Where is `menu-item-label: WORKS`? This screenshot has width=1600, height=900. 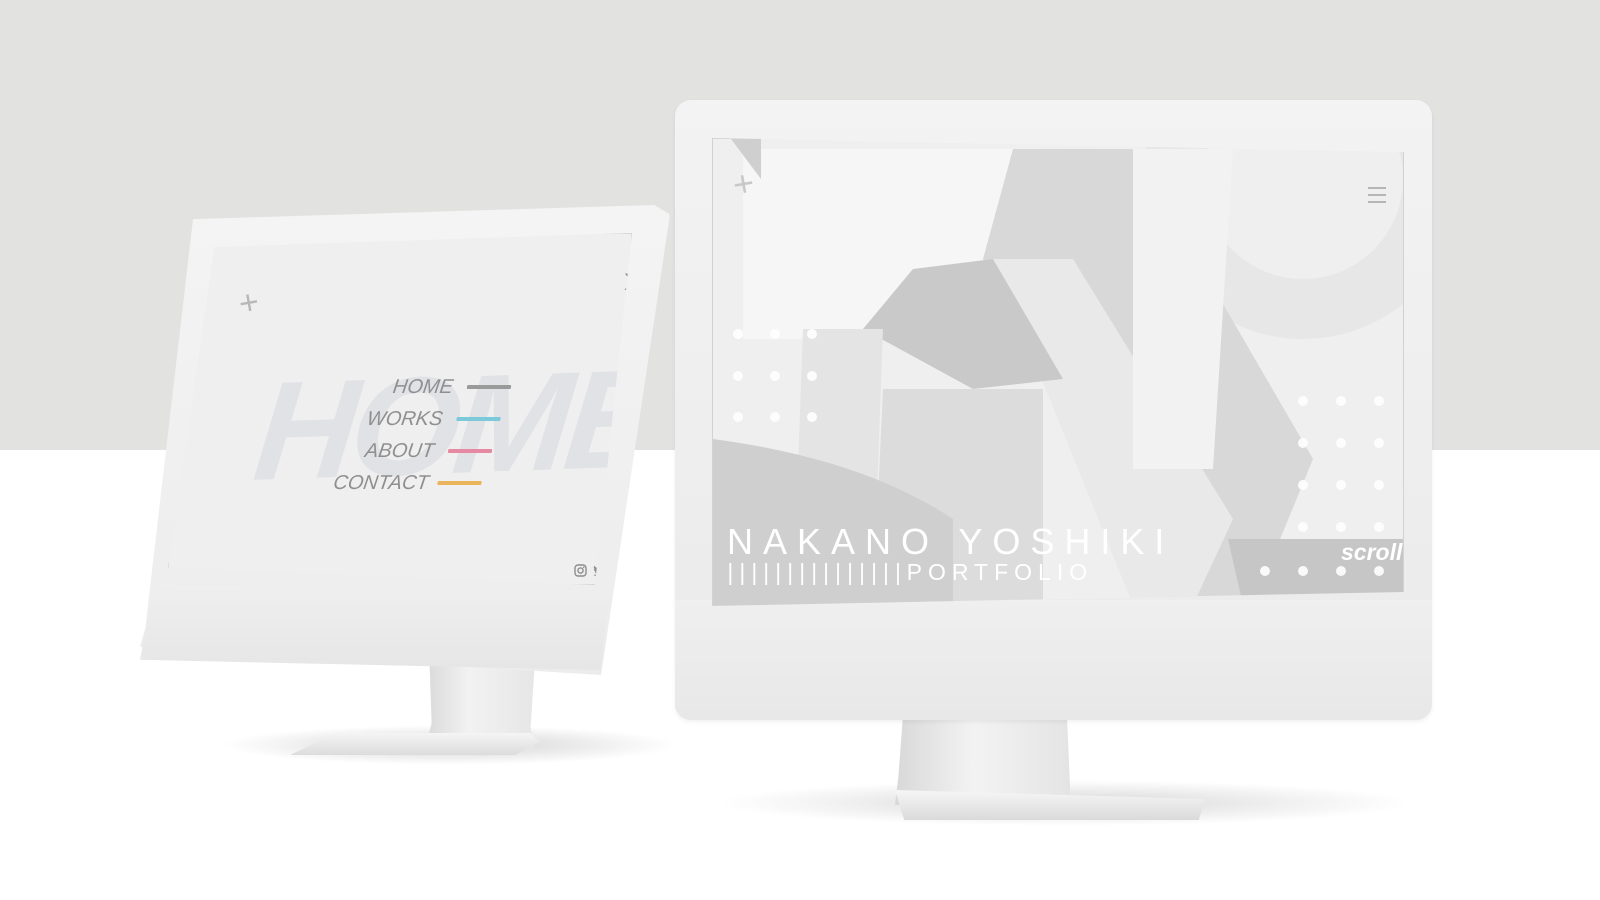
menu-item-label: WORKS is located at coordinates (405, 418).